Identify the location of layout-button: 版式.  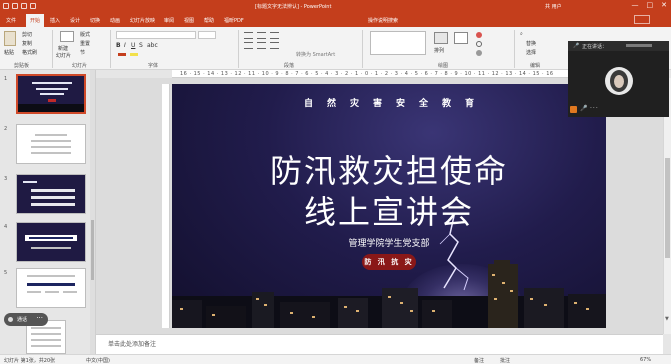
(85, 34).